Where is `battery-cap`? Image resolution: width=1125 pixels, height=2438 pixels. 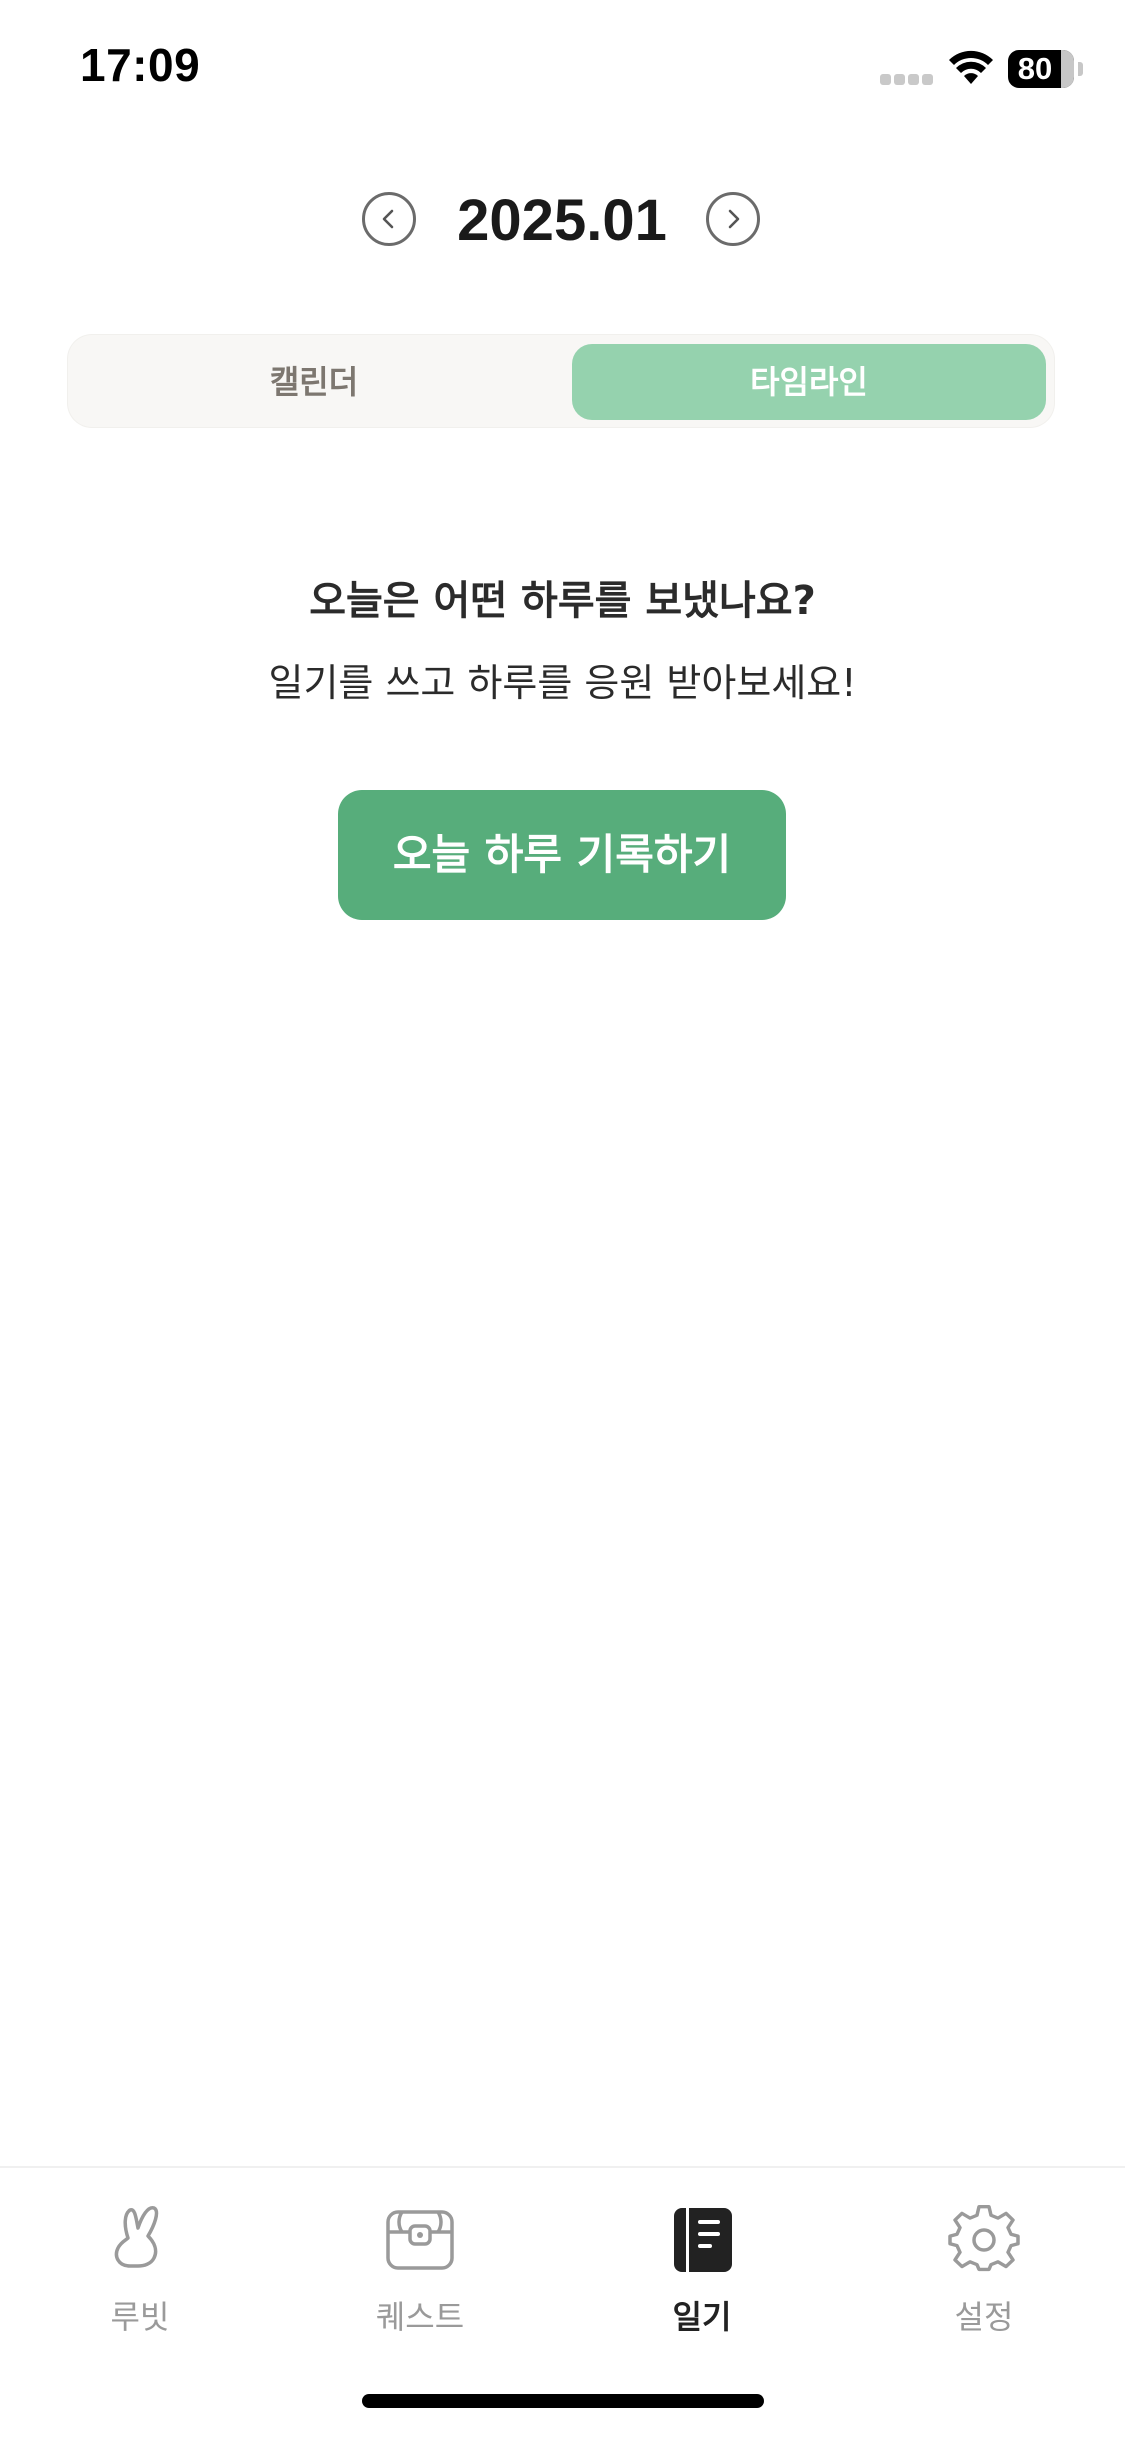
battery-cap is located at coordinates (1080, 69).